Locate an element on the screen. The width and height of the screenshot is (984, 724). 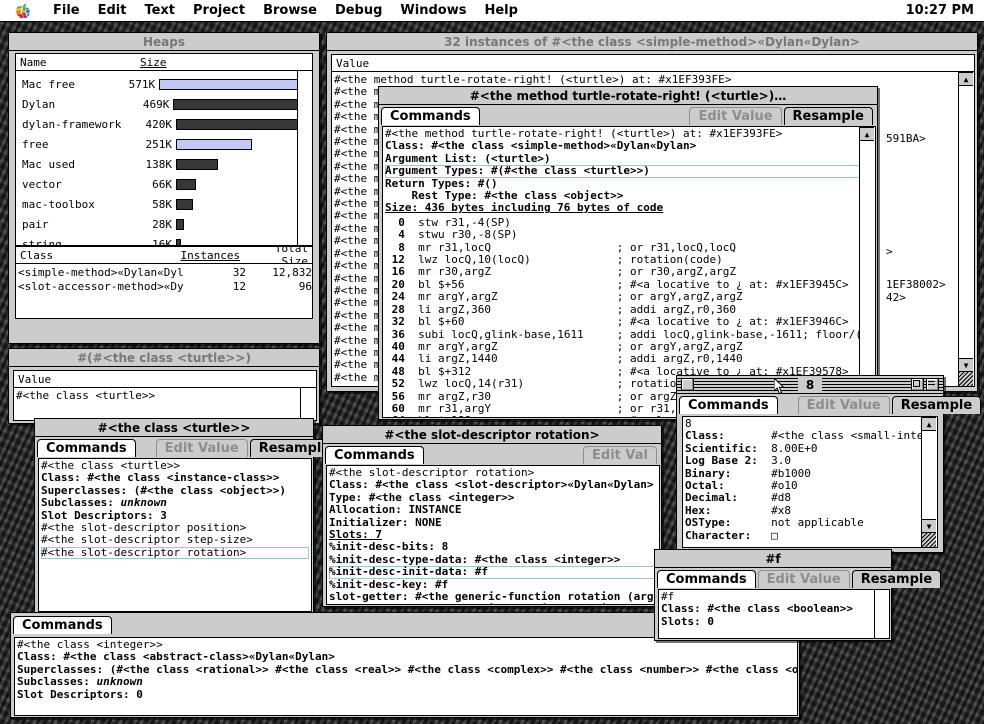
turtle-class-title: #<the class <turtle>> is located at coordinates (174, 427).